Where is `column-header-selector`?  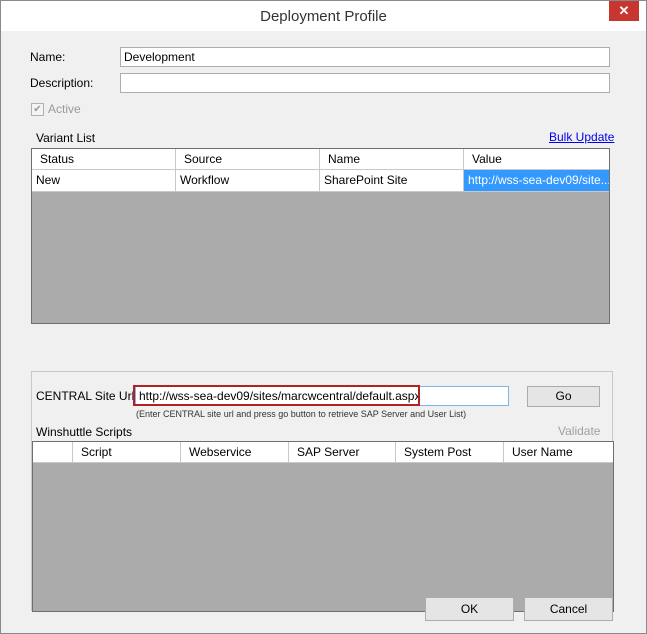
column-header-selector is located at coordinates (53, 452).